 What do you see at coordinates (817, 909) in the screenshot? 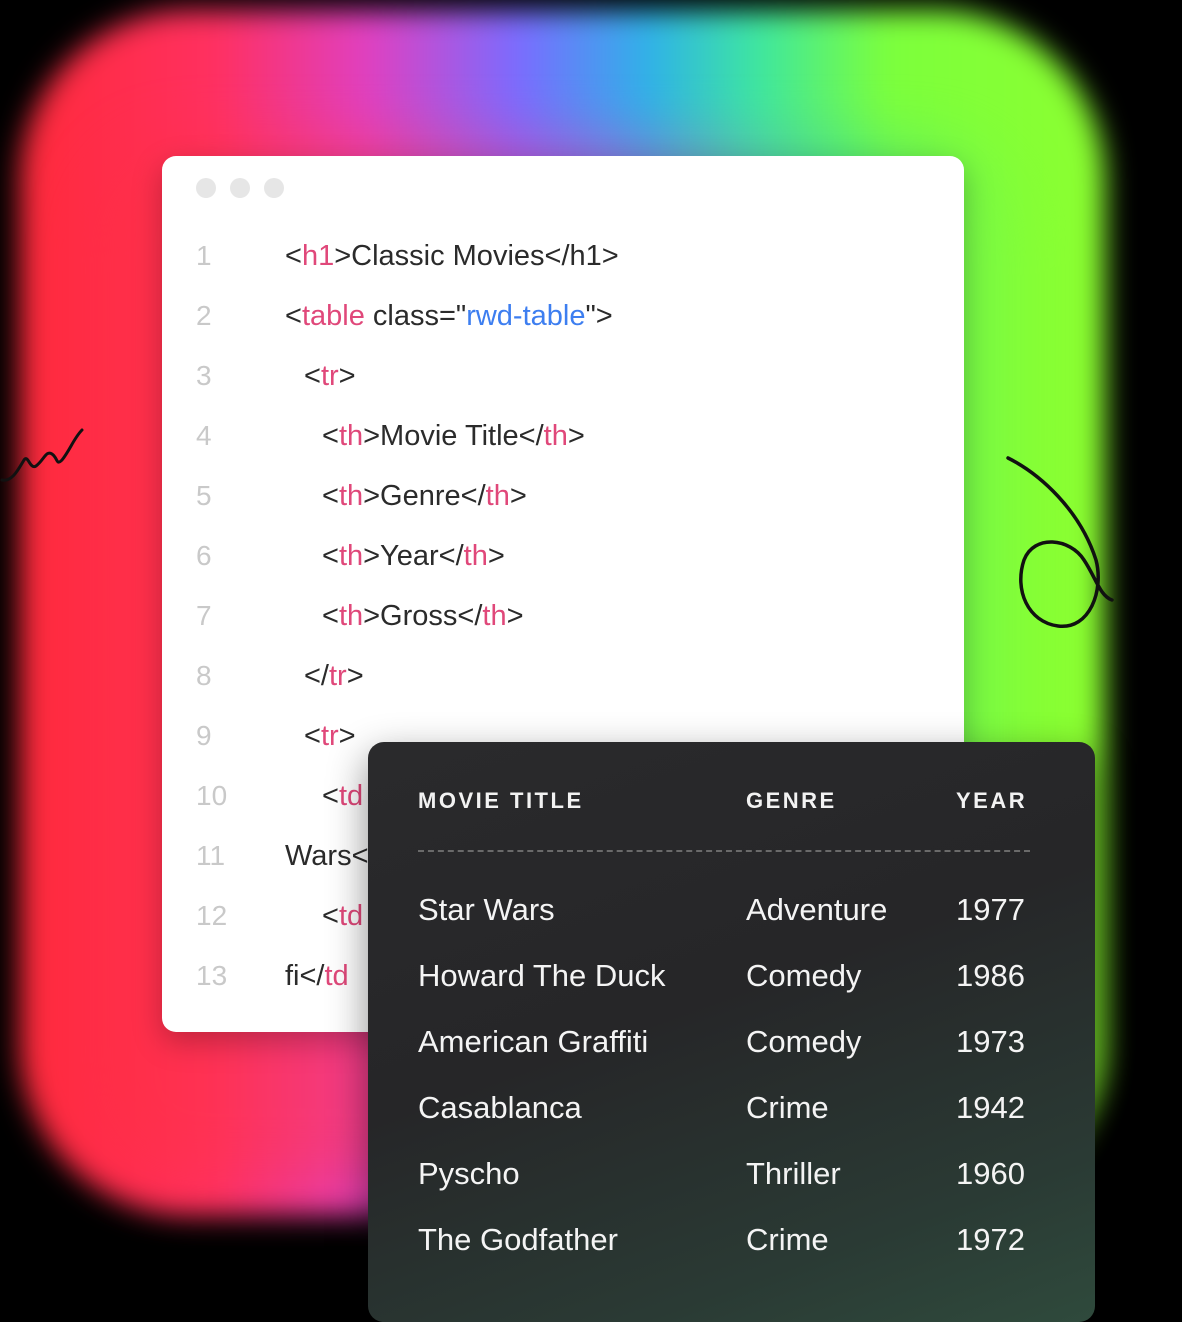
I see `cell-genre: Adventure` at bounding box center [817, 909].